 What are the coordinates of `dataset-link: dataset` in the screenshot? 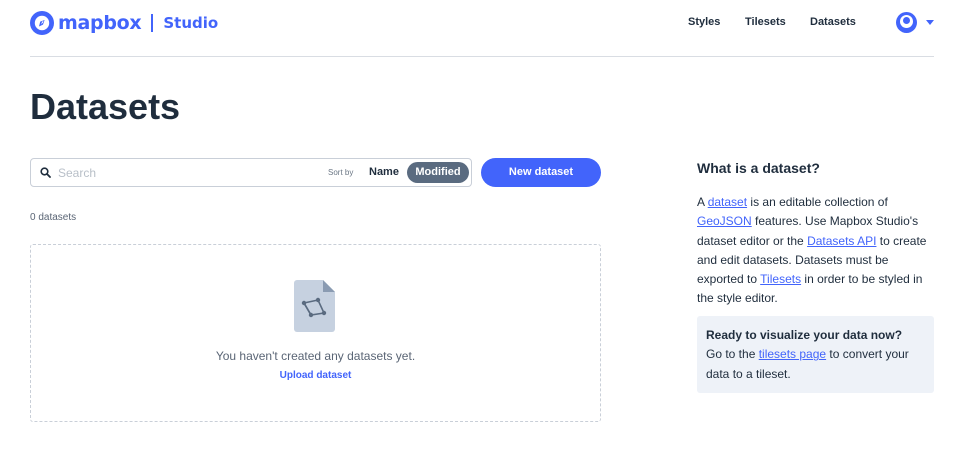 It's located at (727, 202).